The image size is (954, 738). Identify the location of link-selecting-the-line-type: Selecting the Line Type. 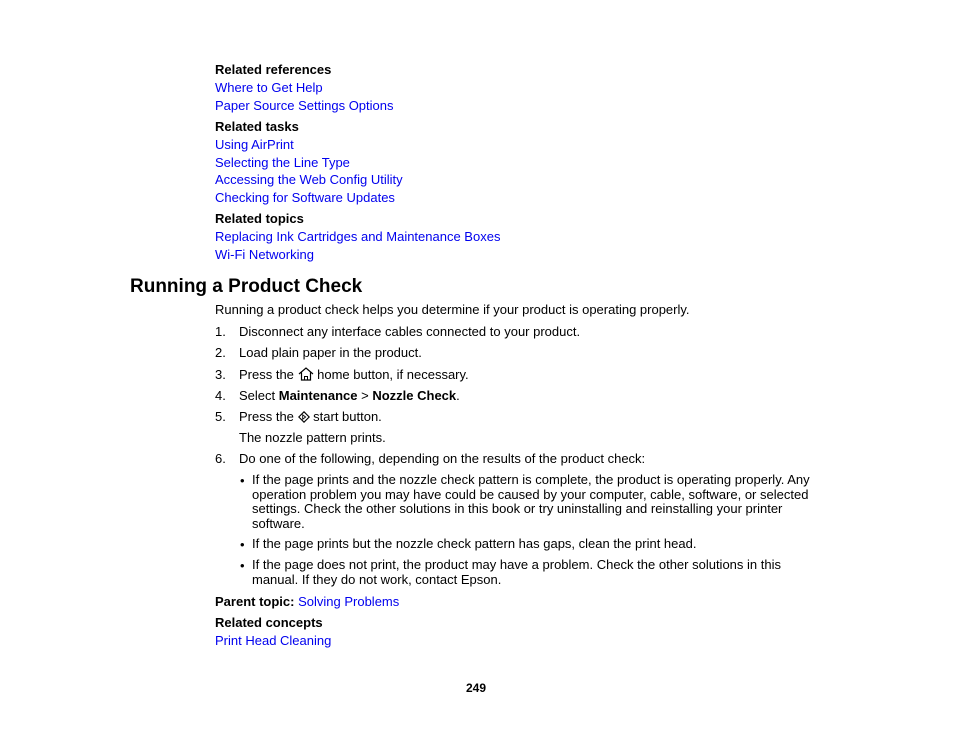
(282, 162).